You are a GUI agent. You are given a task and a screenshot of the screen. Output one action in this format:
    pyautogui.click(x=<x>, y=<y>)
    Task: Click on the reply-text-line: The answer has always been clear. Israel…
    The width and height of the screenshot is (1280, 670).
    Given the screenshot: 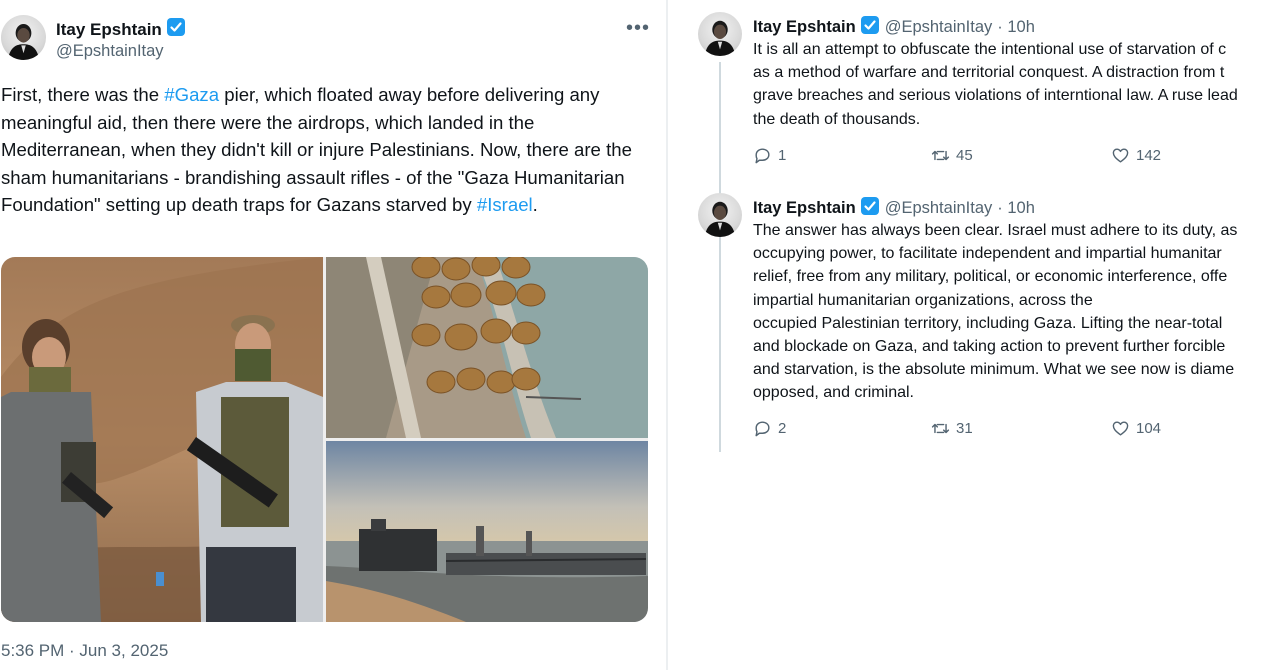 What is the action you would take?
    pyautogui.click(x=995, y=230)
    